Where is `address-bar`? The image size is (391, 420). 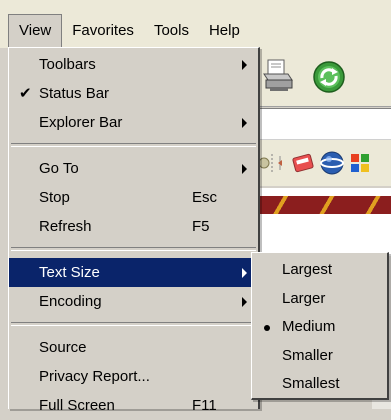
address-bar is located at coordinates (323, 124).